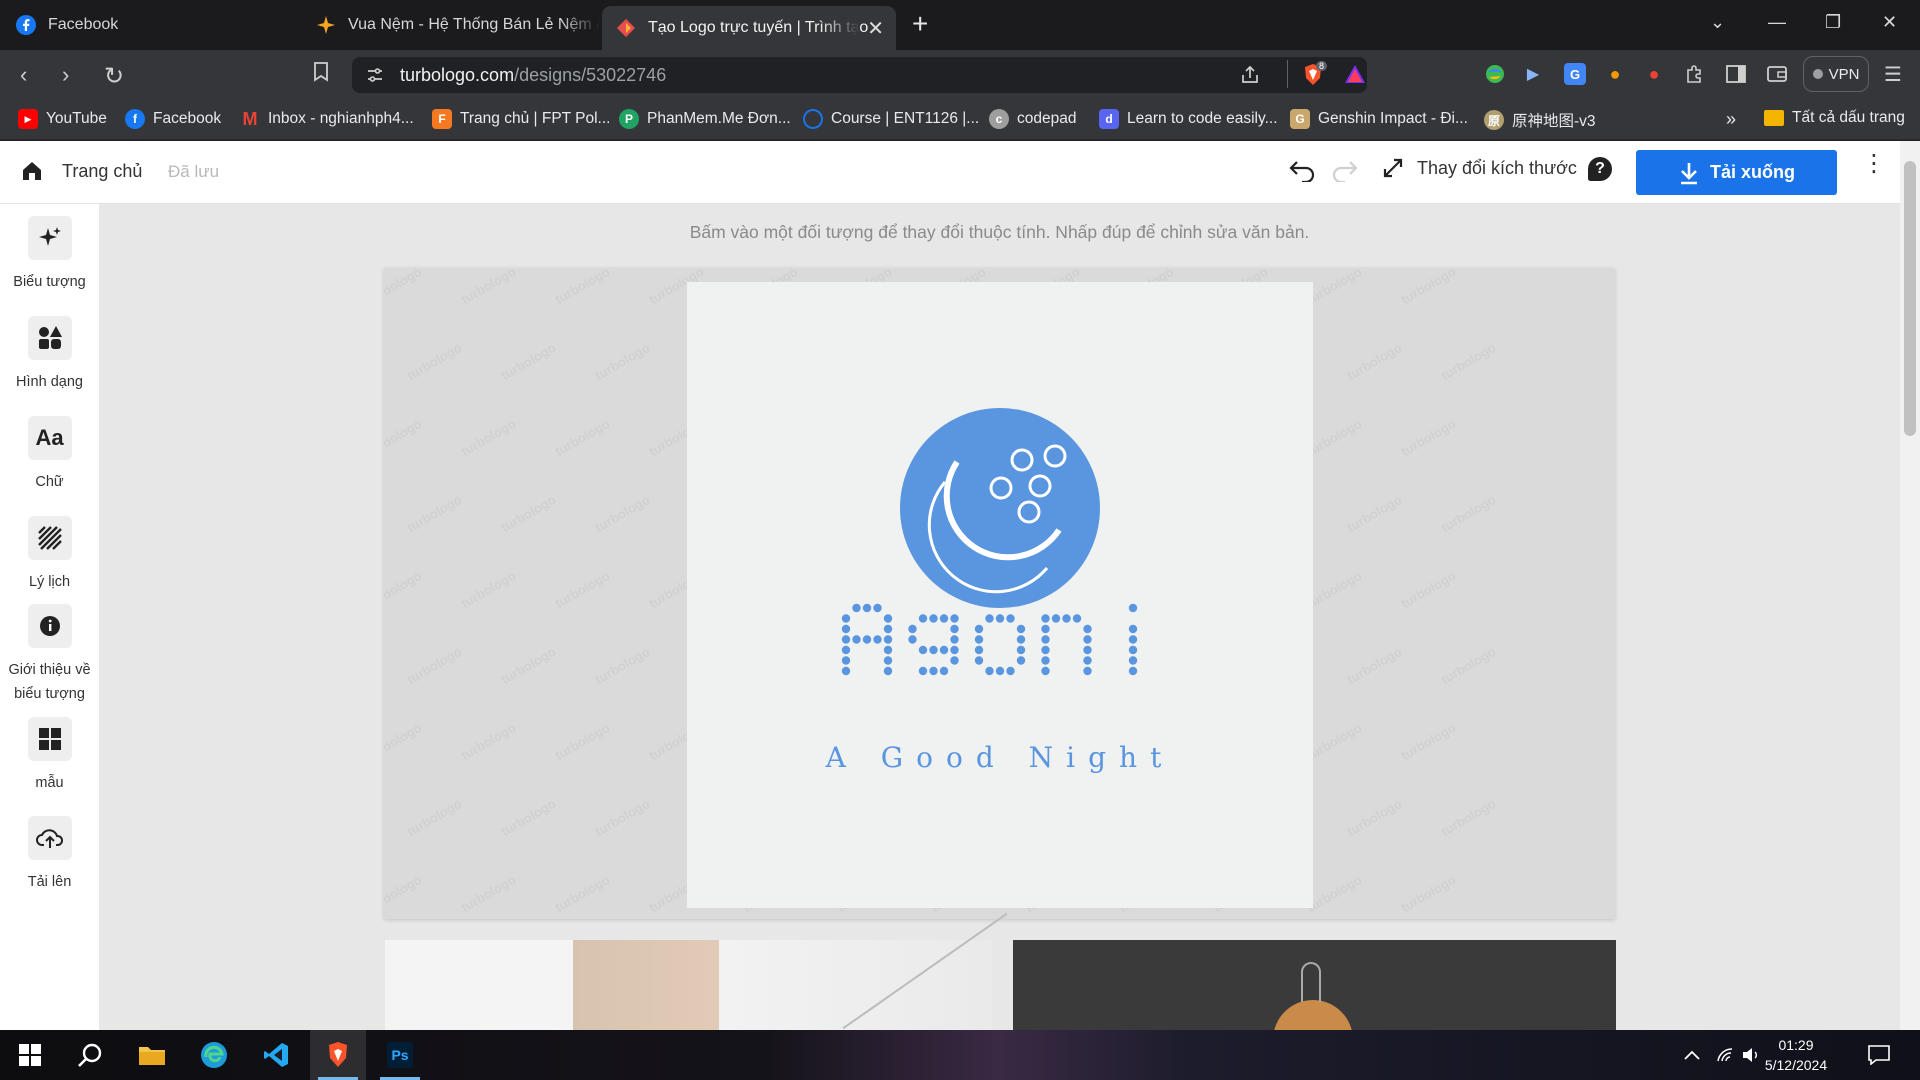 This screenshot has height=1080, width=1920. I want to click on extension-bug-icon: ●, so click(1654, 74).